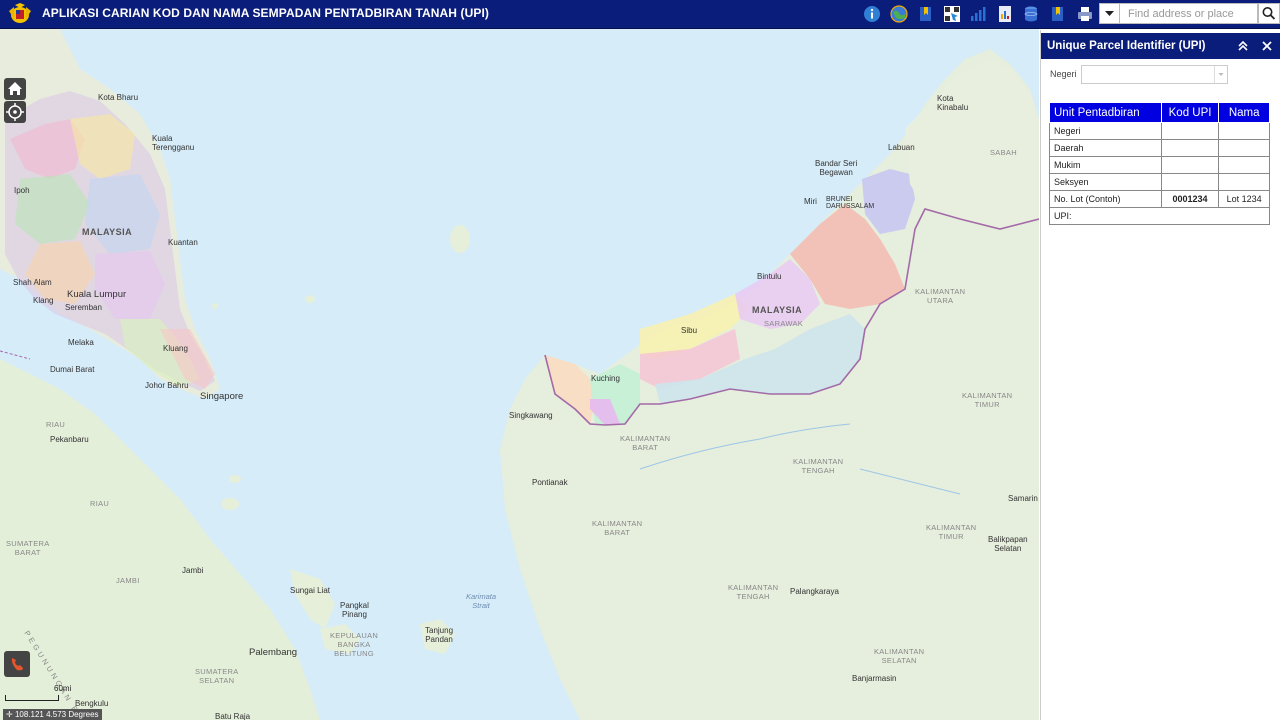 The image size is (1280, 720). What do you see at coordinates (1267, 46) in the screenshot?
I see `close-icon` at bounding box center [1267, 46].